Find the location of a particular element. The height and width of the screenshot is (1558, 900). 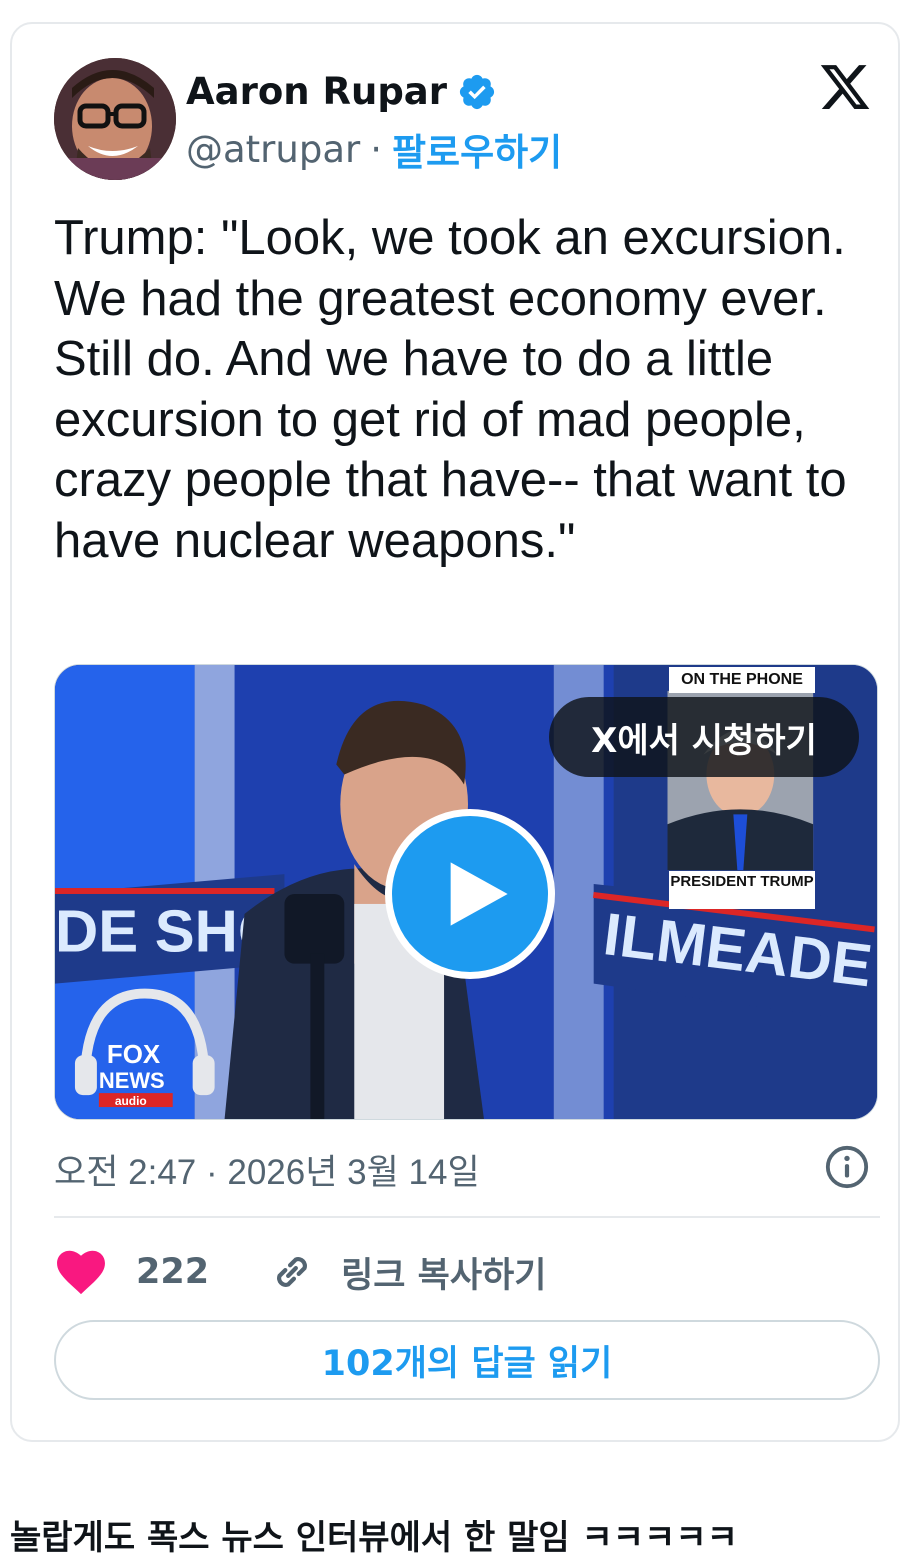

author-name: Aaron Rupar is located at coordinates (316, 91).